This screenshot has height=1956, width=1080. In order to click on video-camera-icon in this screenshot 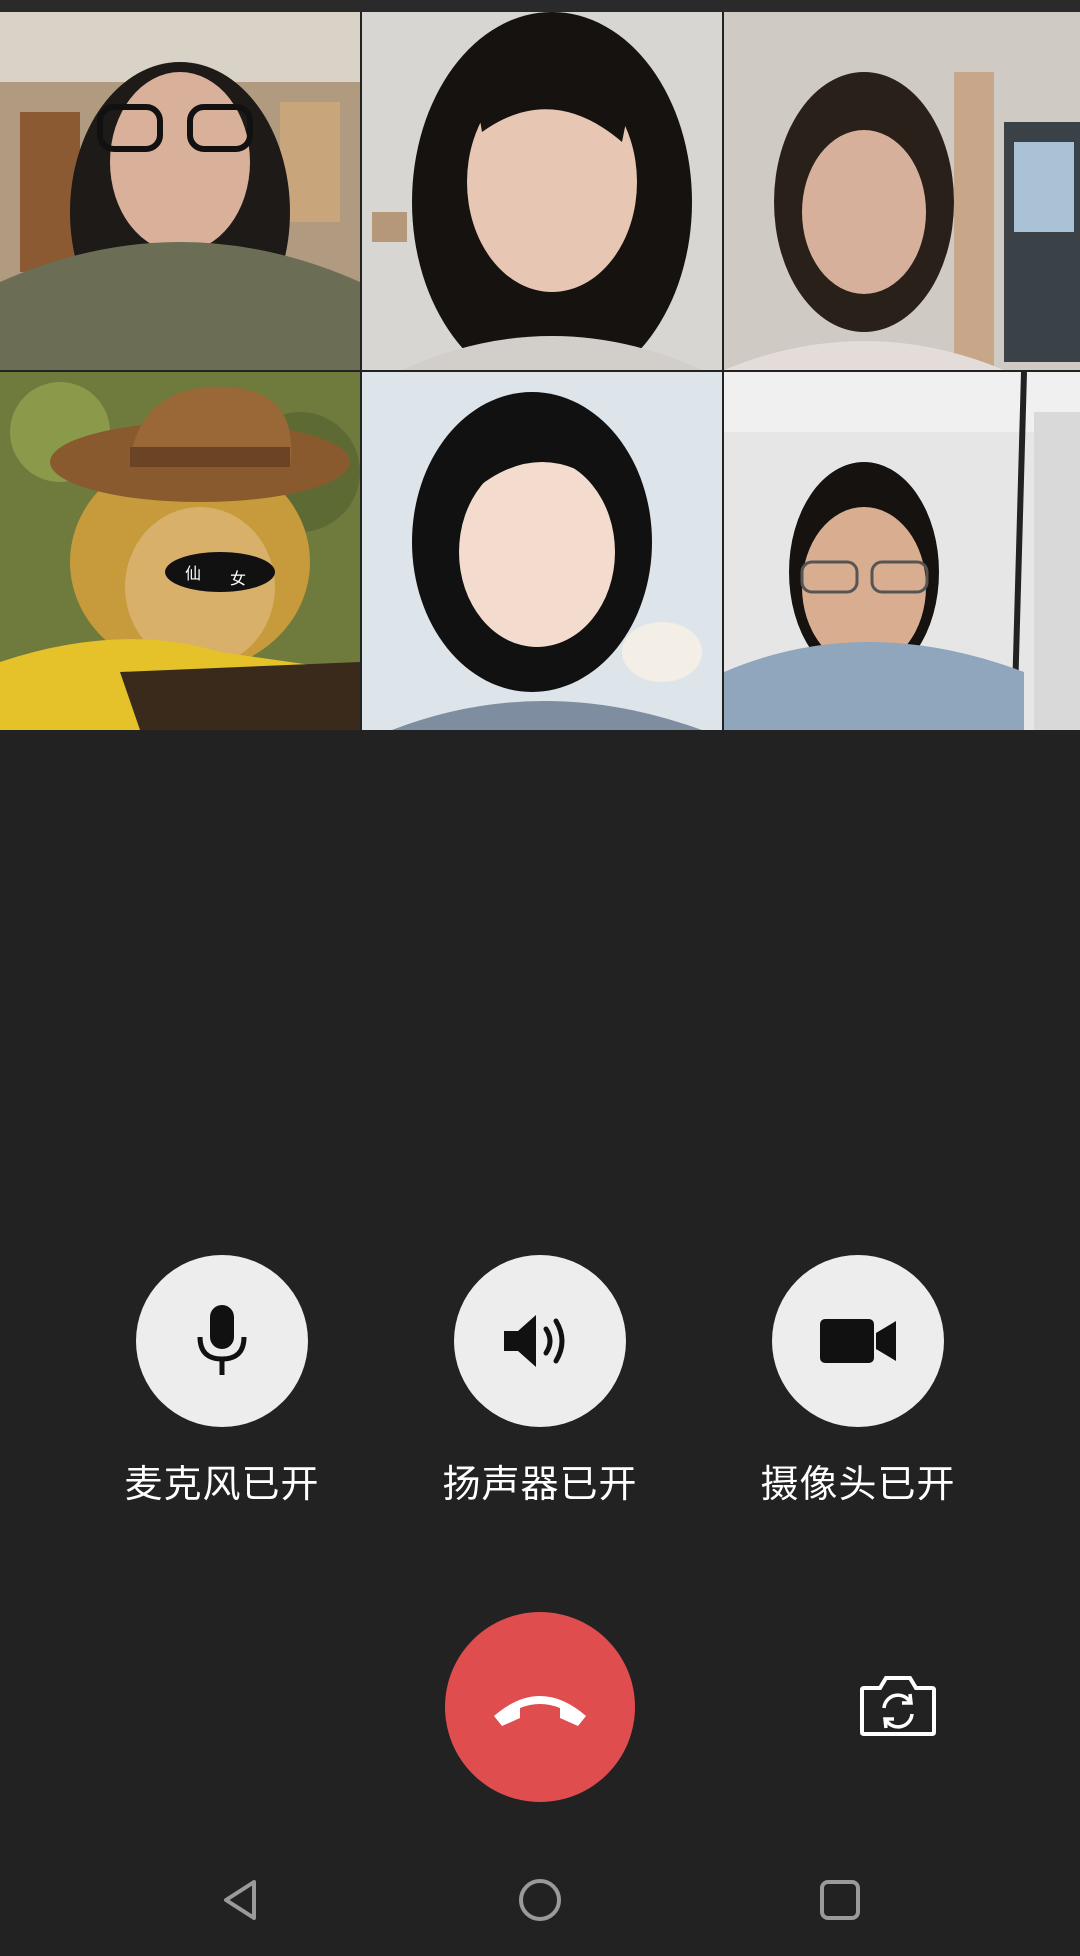, I will do `click(858, 1341)`.